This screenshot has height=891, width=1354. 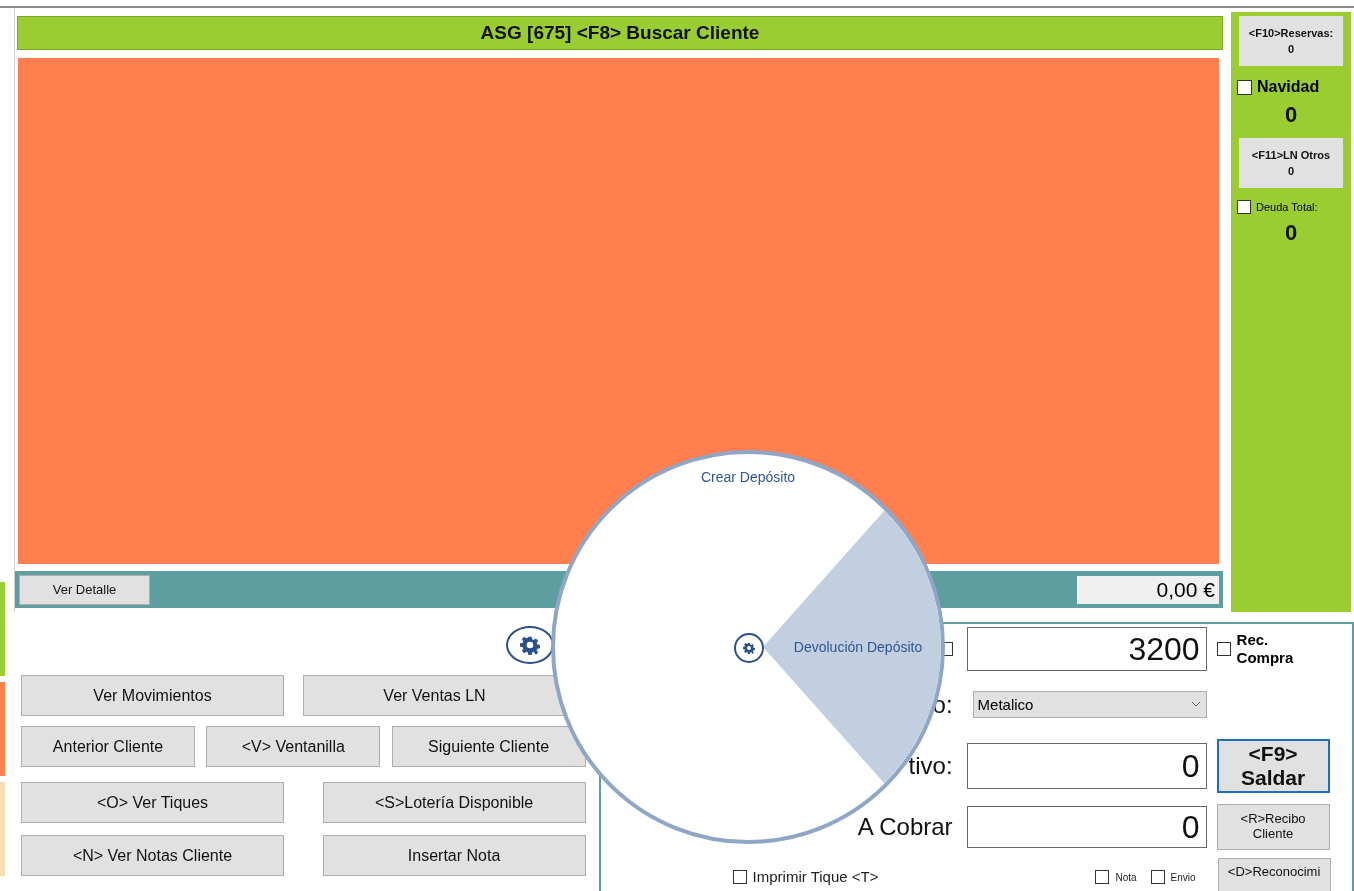 I want to click on center-button, so click(x=749, y=648).